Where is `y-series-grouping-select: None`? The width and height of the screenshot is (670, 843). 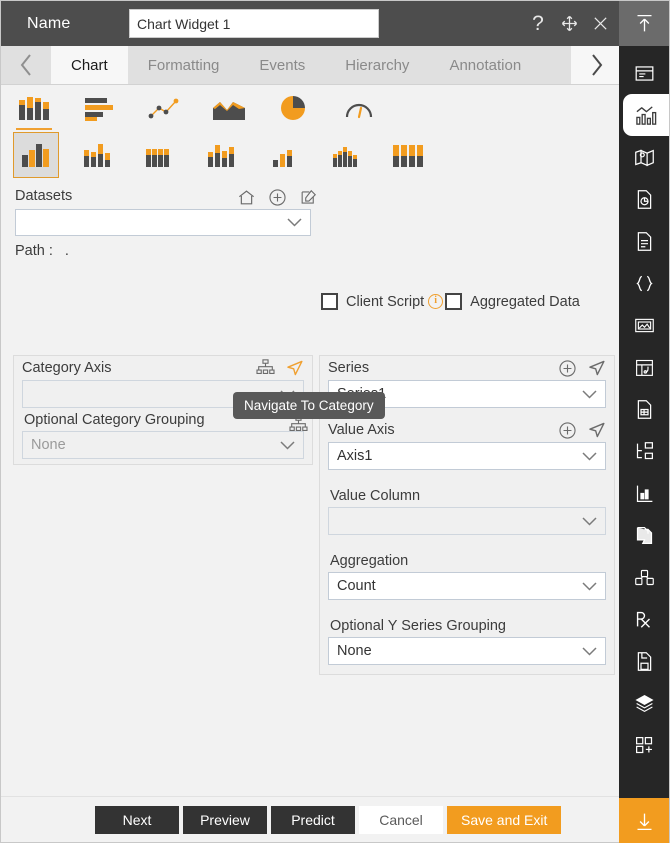 y-series-grouping-select: None is located at coordinates (467, 651).